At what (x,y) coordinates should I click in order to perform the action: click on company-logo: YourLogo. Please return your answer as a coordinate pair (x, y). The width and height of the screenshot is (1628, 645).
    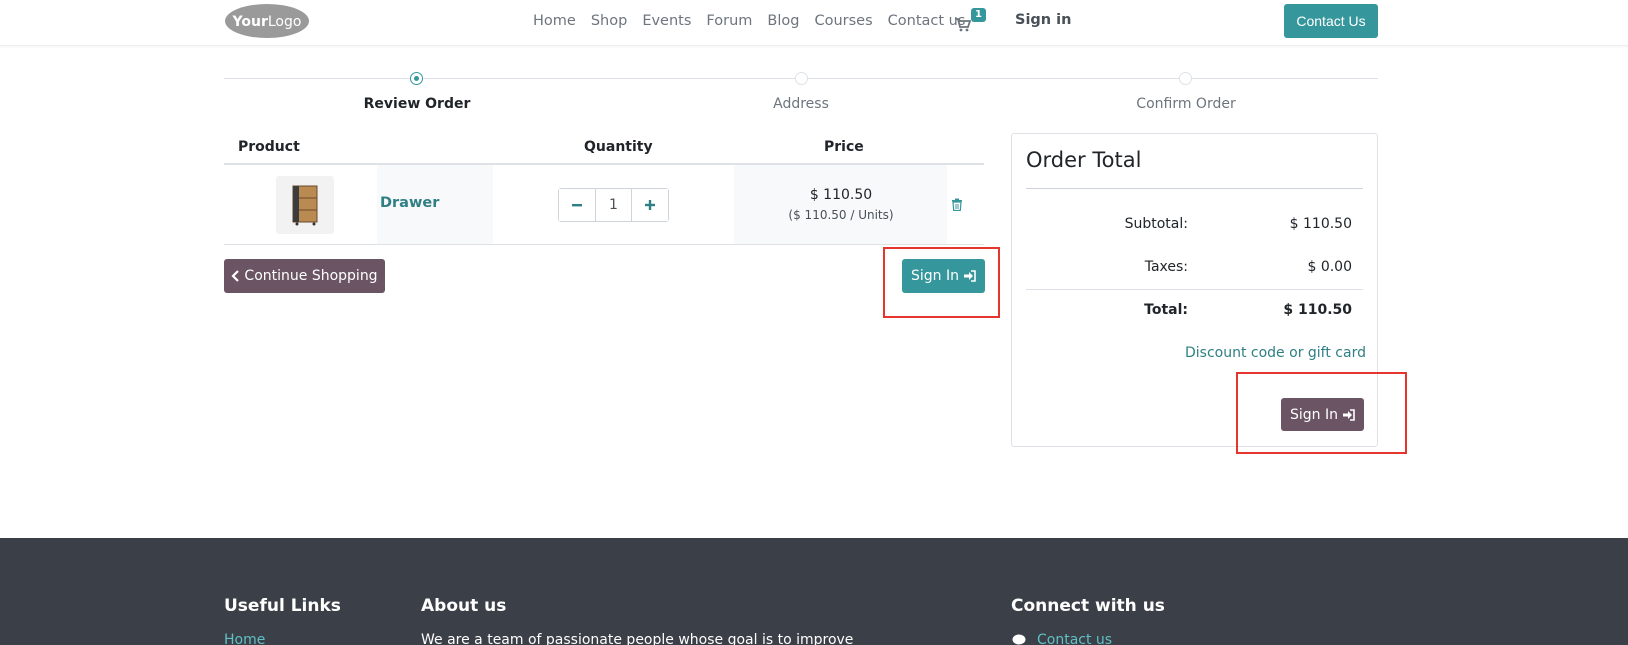
    Looking at the image, I should click on (267, 21).